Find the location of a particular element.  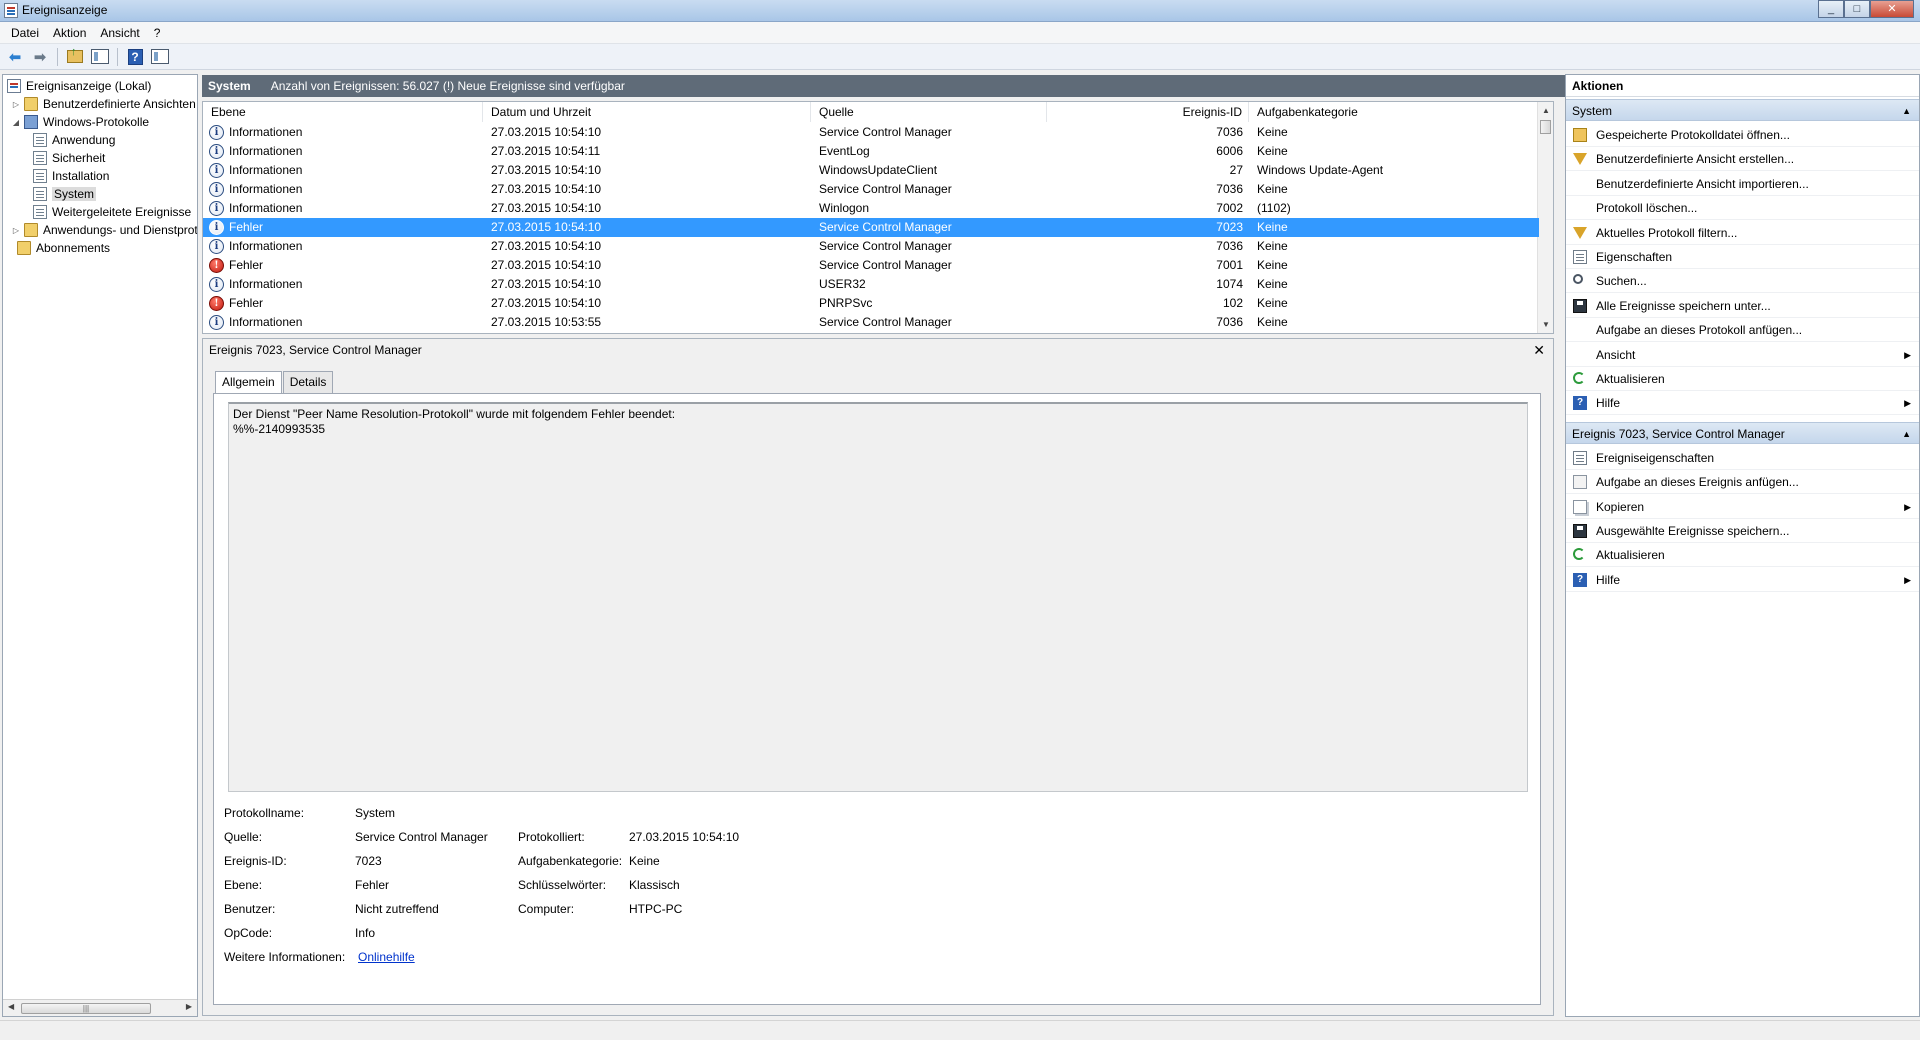

expander-icon: ◢ is located at coordinates (16, 122).